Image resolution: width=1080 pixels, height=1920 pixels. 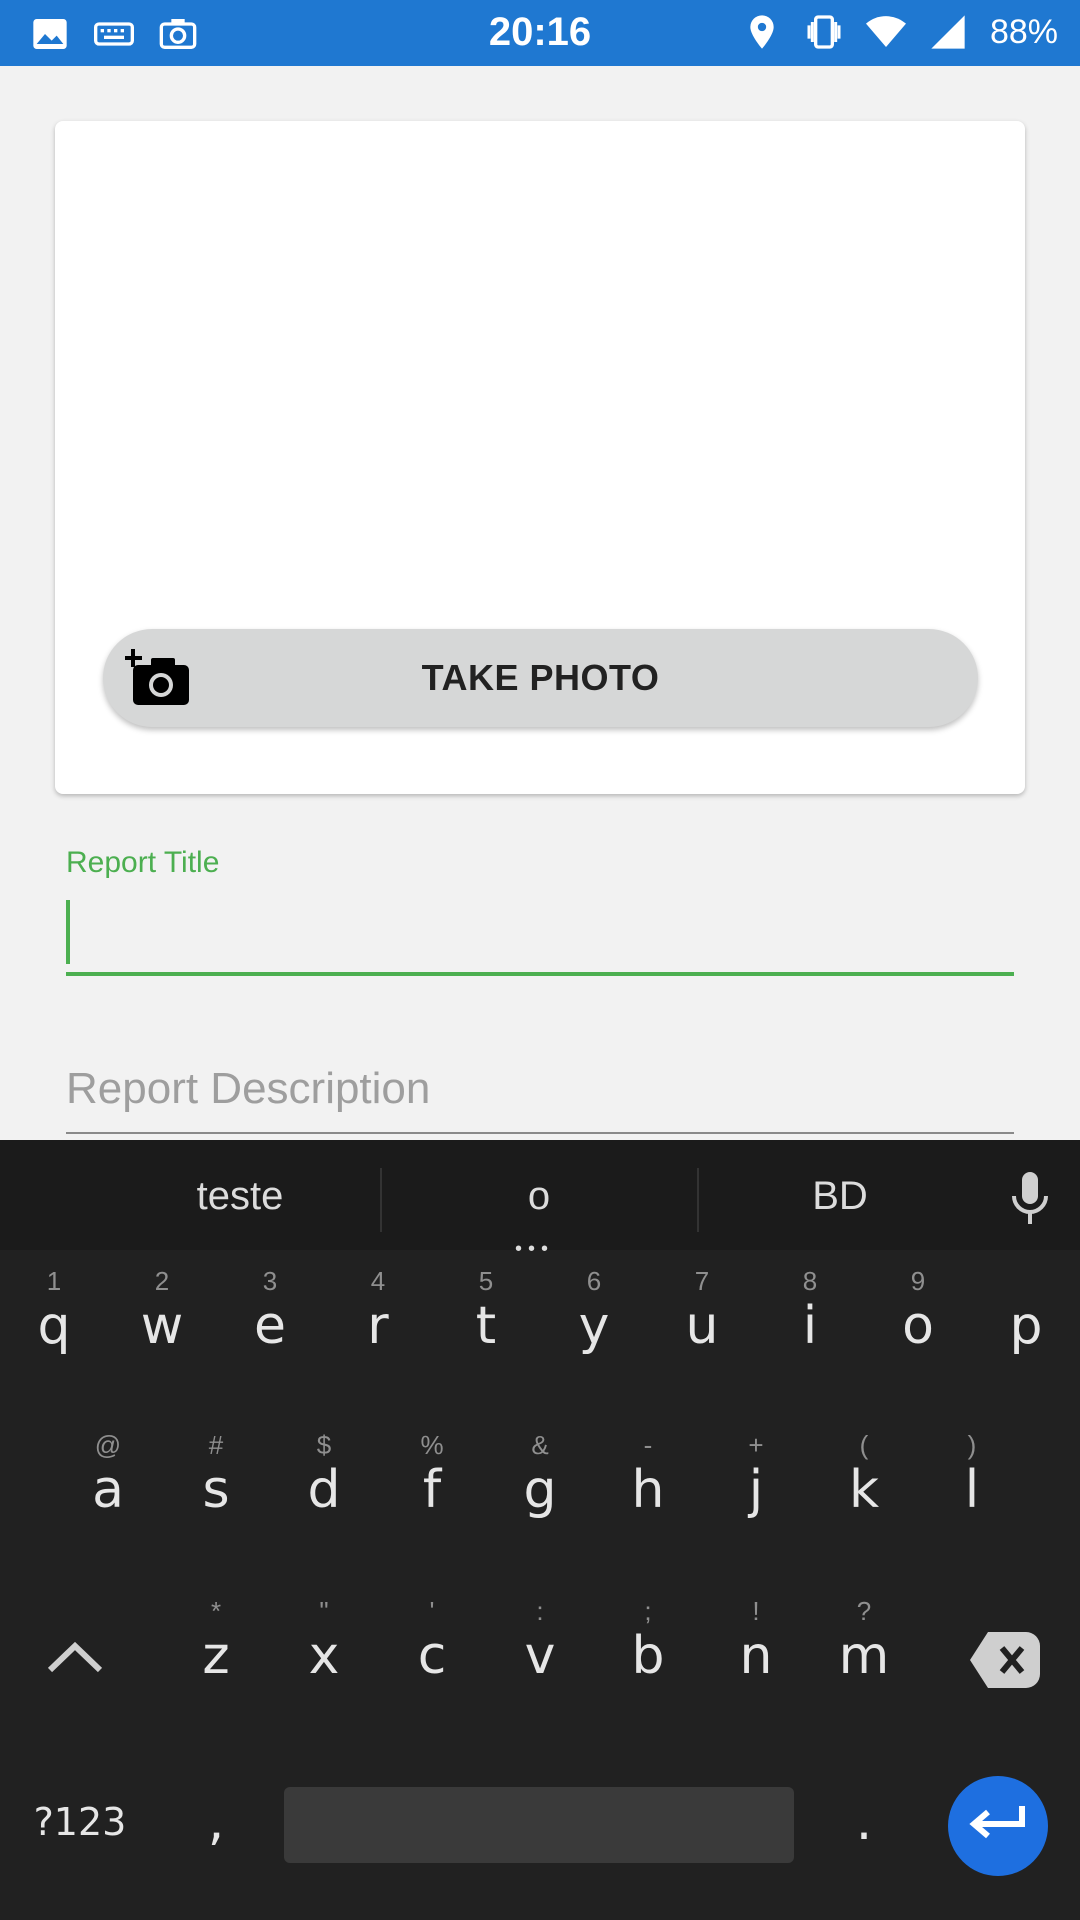 What do you see at coordinates (432, 1490) in the screenshot?
I see `key-label: f` at bounding box center [432, 1490].